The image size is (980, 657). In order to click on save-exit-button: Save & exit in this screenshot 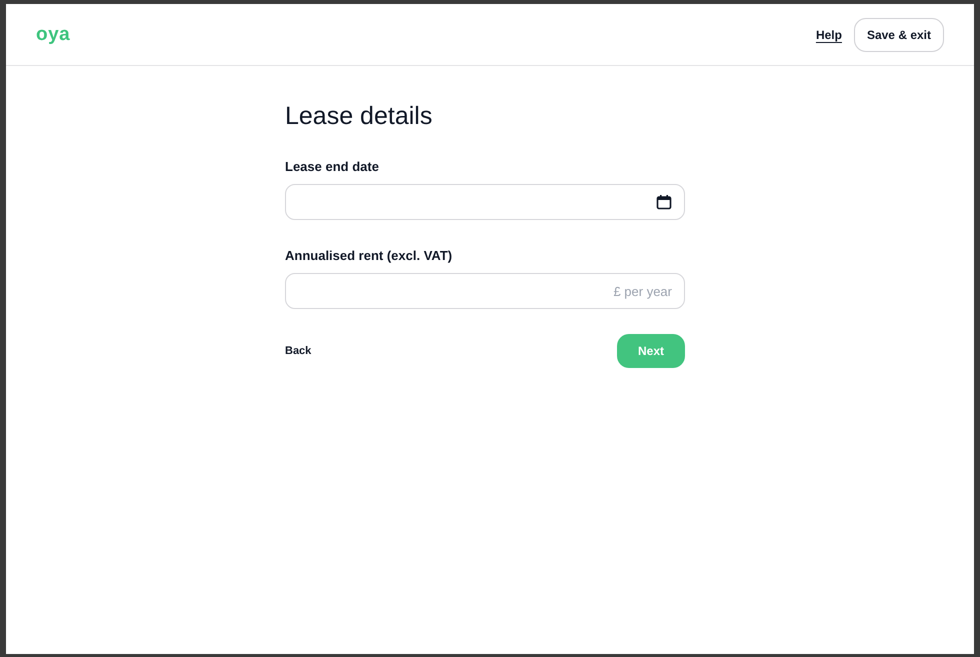, I will do `click(899, 35)`.